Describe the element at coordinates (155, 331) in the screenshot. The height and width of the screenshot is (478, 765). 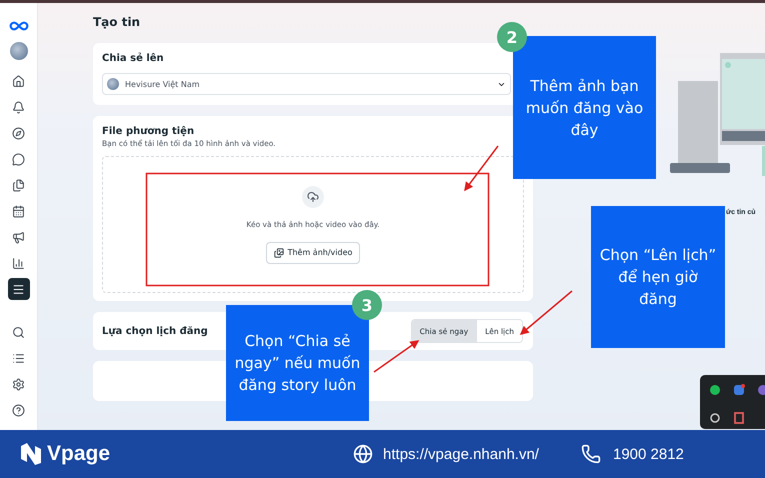
I see `section-label: Lựa chọn lịch đăng` at that location.